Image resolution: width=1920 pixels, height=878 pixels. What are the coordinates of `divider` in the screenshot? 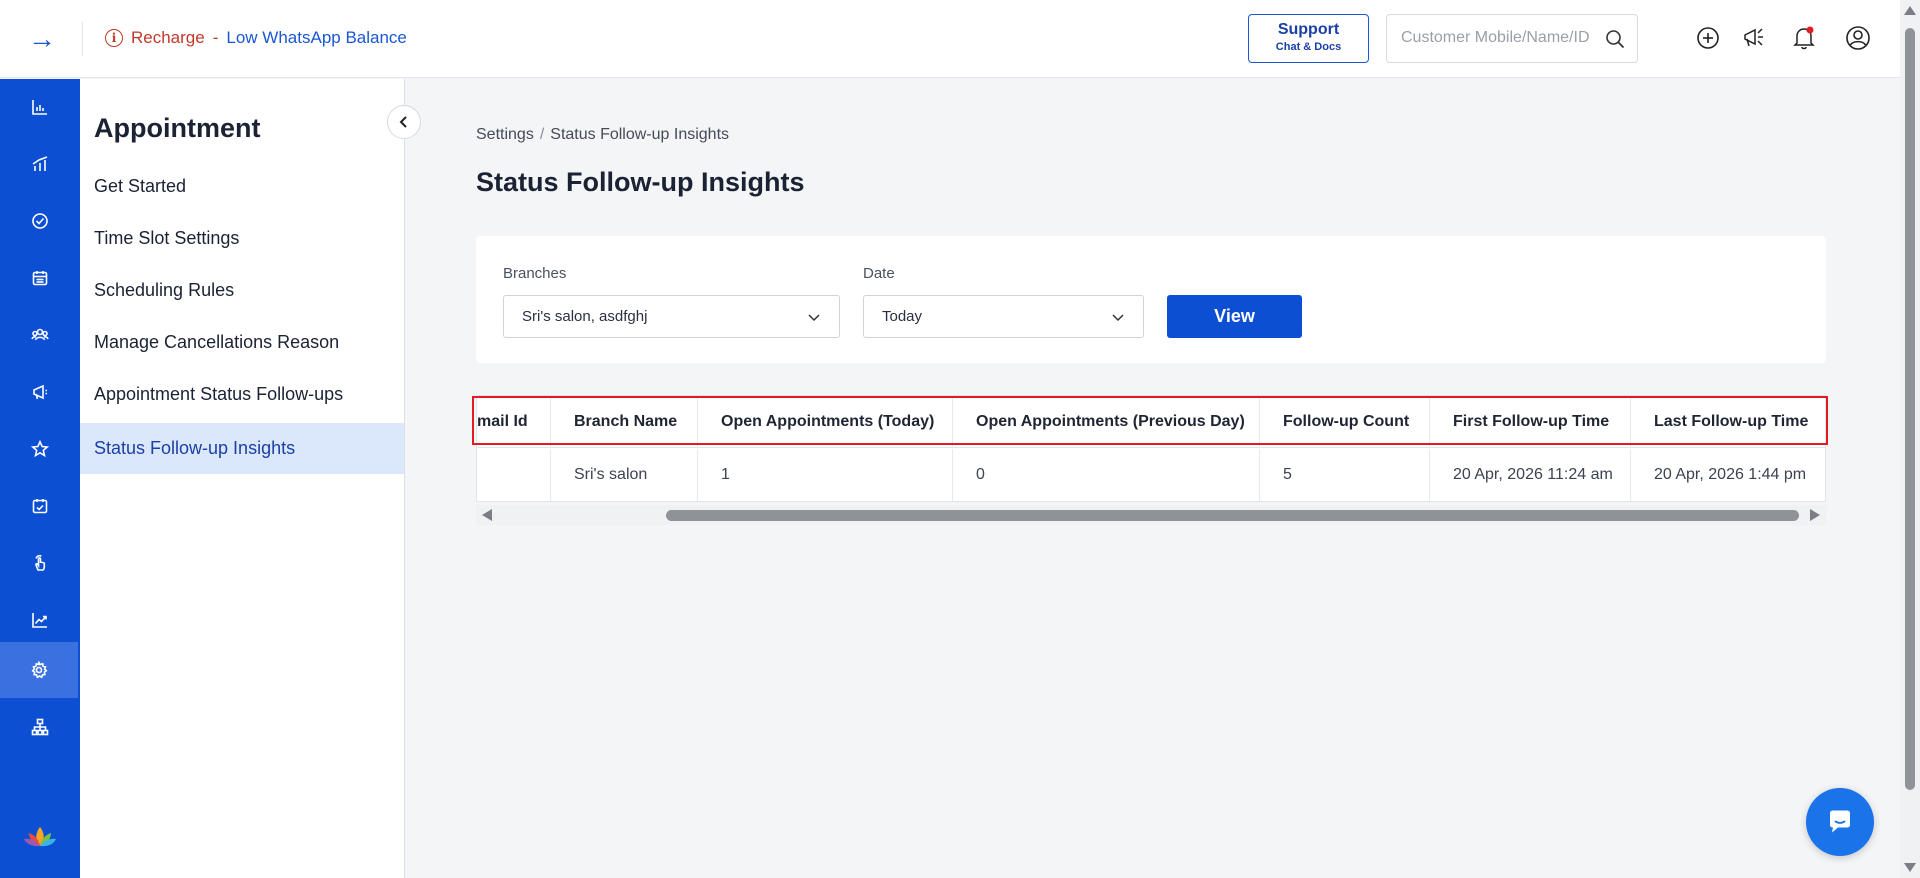 It's located at (82, 39).